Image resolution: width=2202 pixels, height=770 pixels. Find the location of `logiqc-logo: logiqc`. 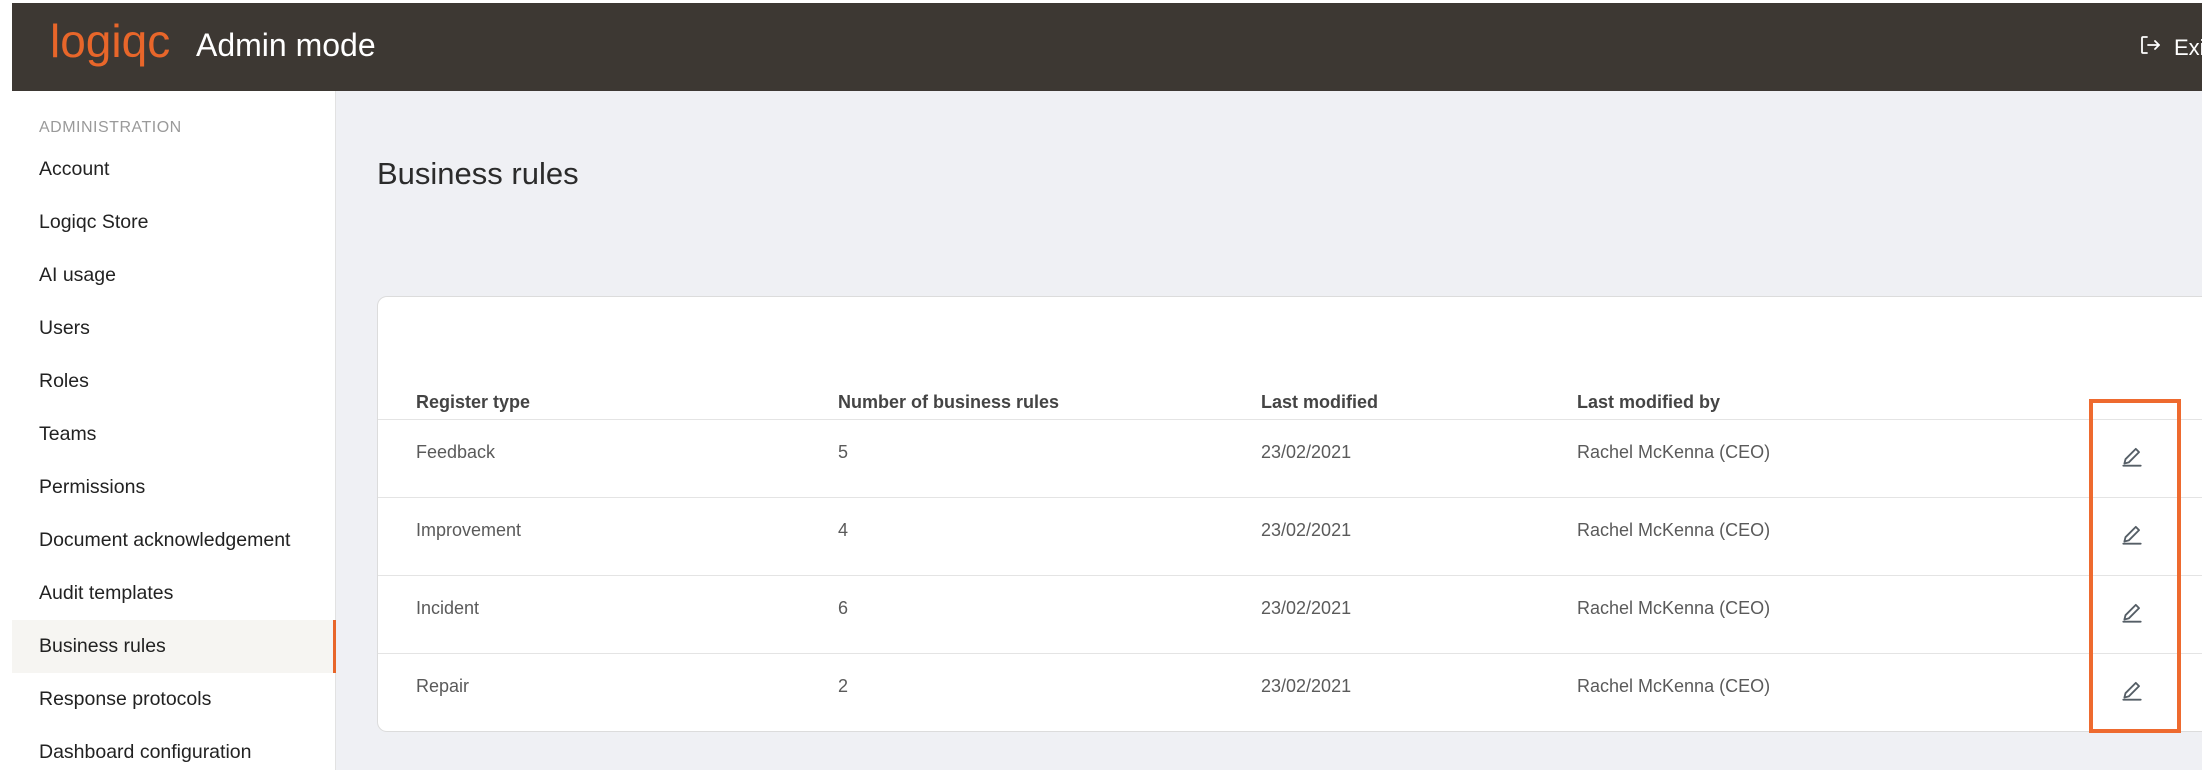

logiqc-logo: logiqc is located at coordinates (120, 49).